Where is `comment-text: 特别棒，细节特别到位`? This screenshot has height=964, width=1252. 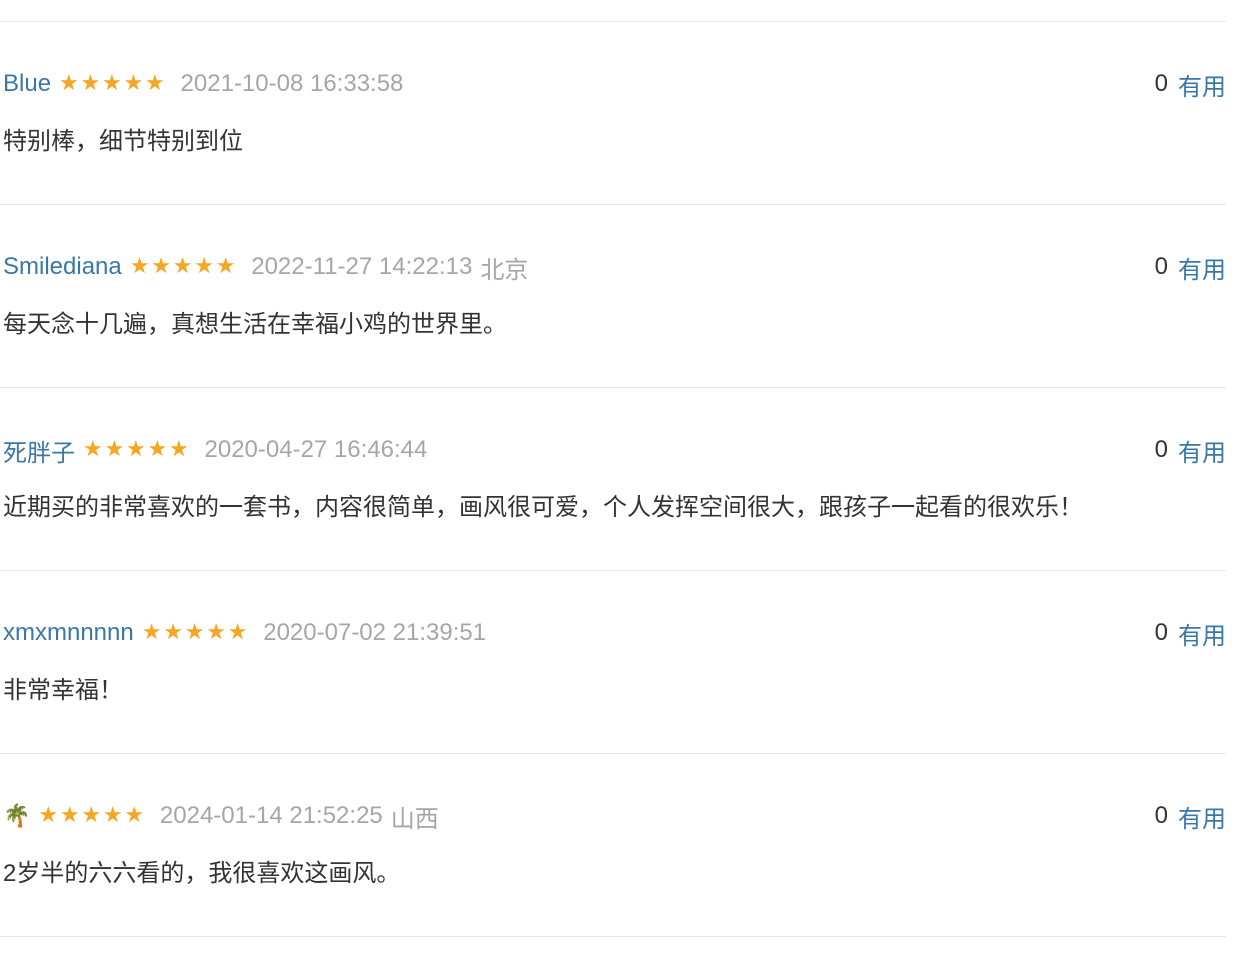 comment-text: 特别棒，细节特别到位 is located at coordinates (123, 141).